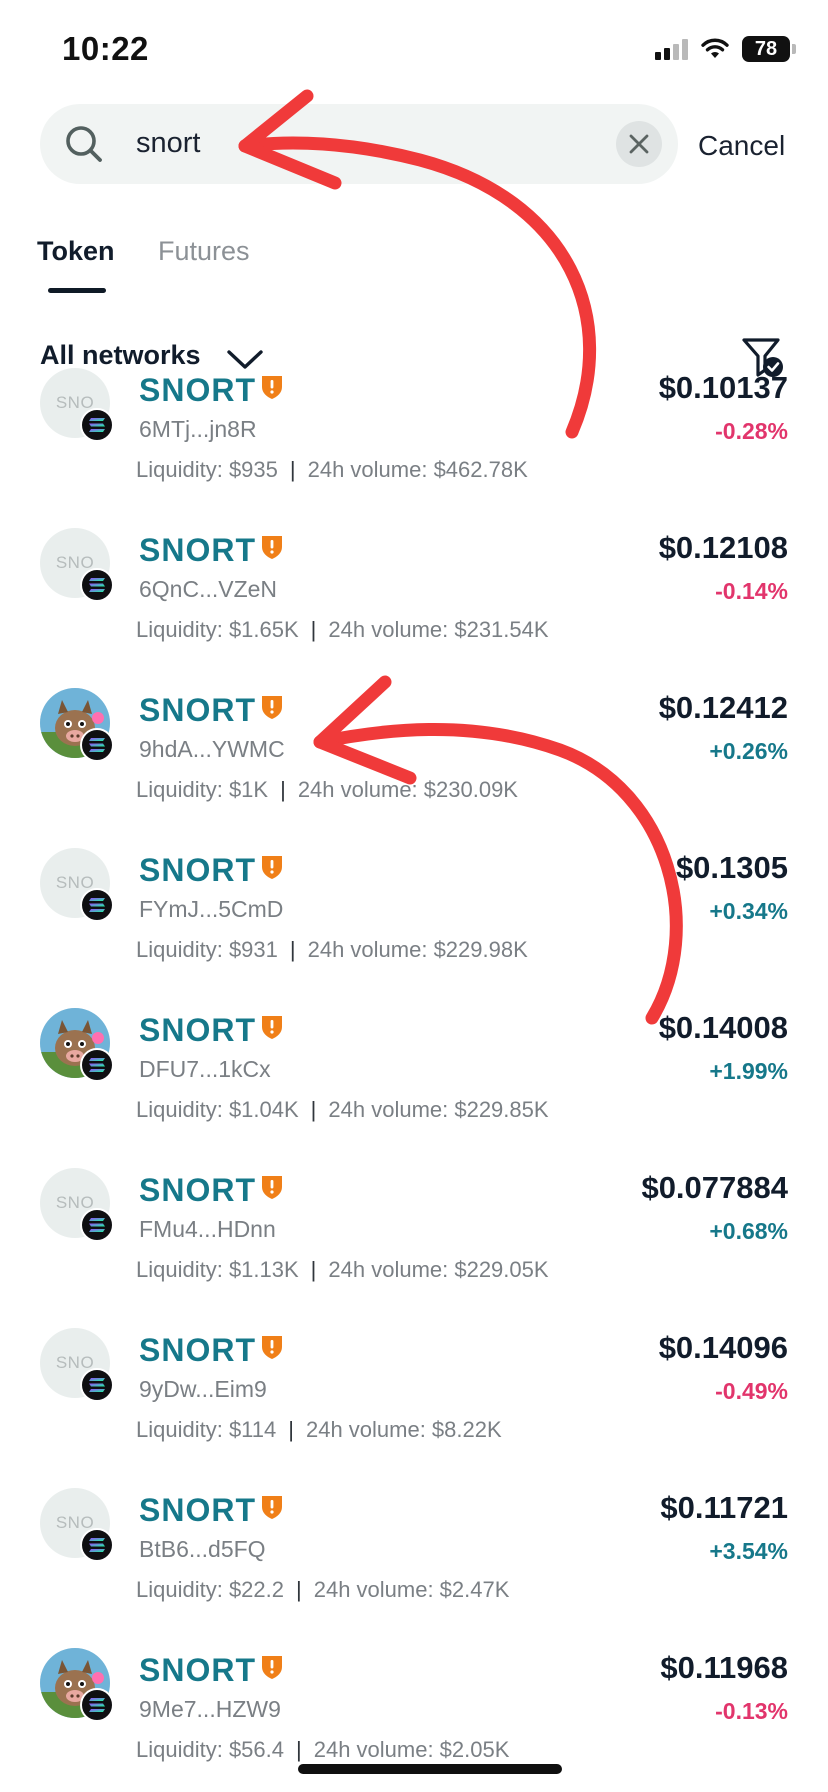 The height and width of the screenshot is (1792, 828). Describe the element at coordinates (731, 867) in the screenshot. I see `token-price: $0.1305` at that location.